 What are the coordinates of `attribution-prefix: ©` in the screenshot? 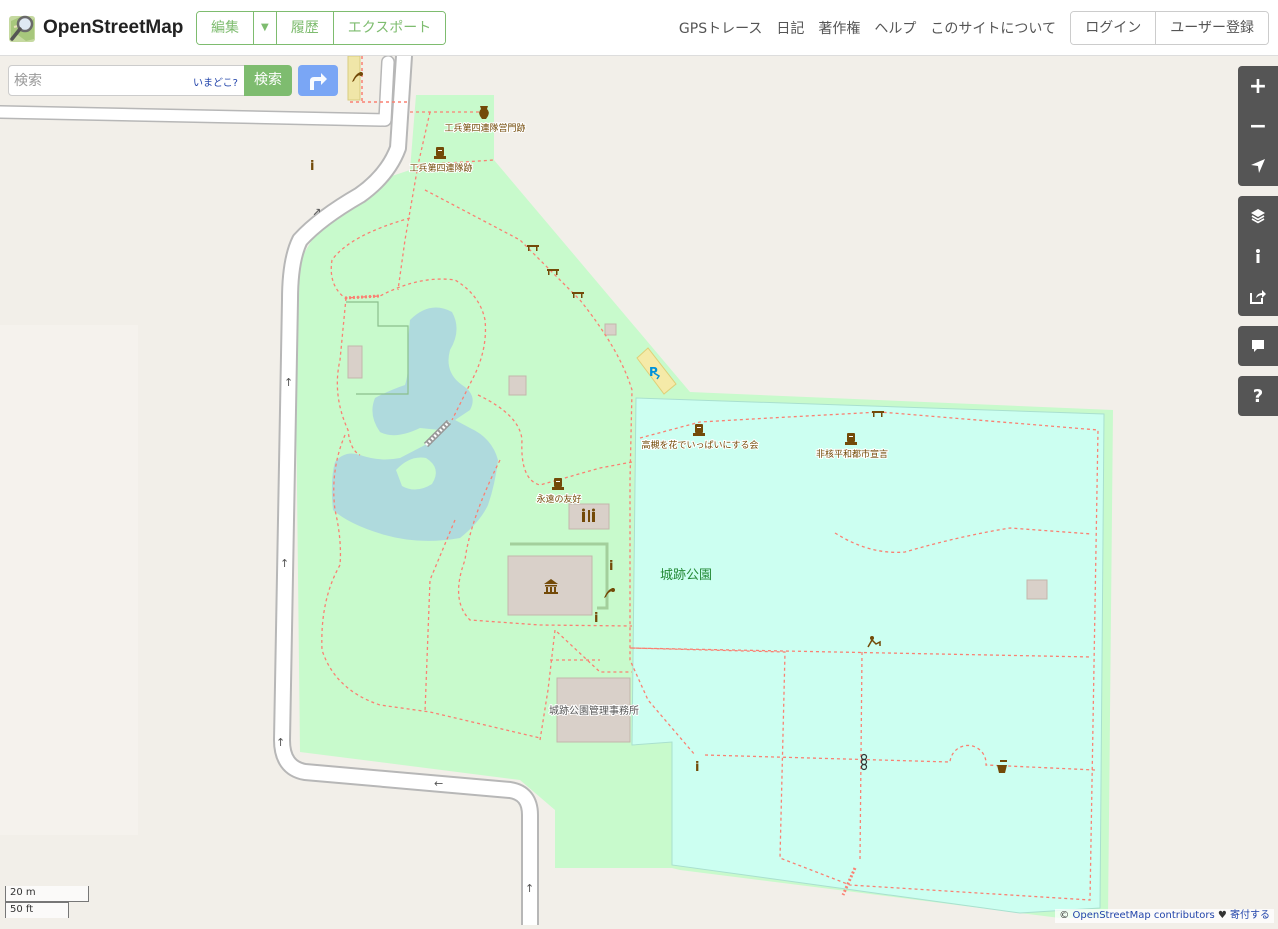 It's located at (1066, 915).